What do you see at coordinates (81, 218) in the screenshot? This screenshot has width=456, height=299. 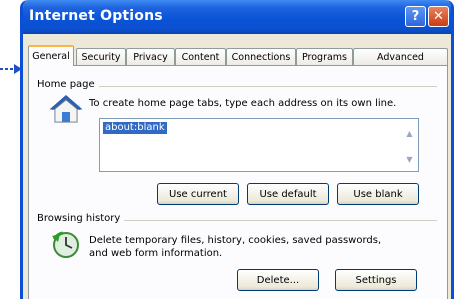 I see `browsing-history-group-title: Browsing history` at bounding box center [81, 218].